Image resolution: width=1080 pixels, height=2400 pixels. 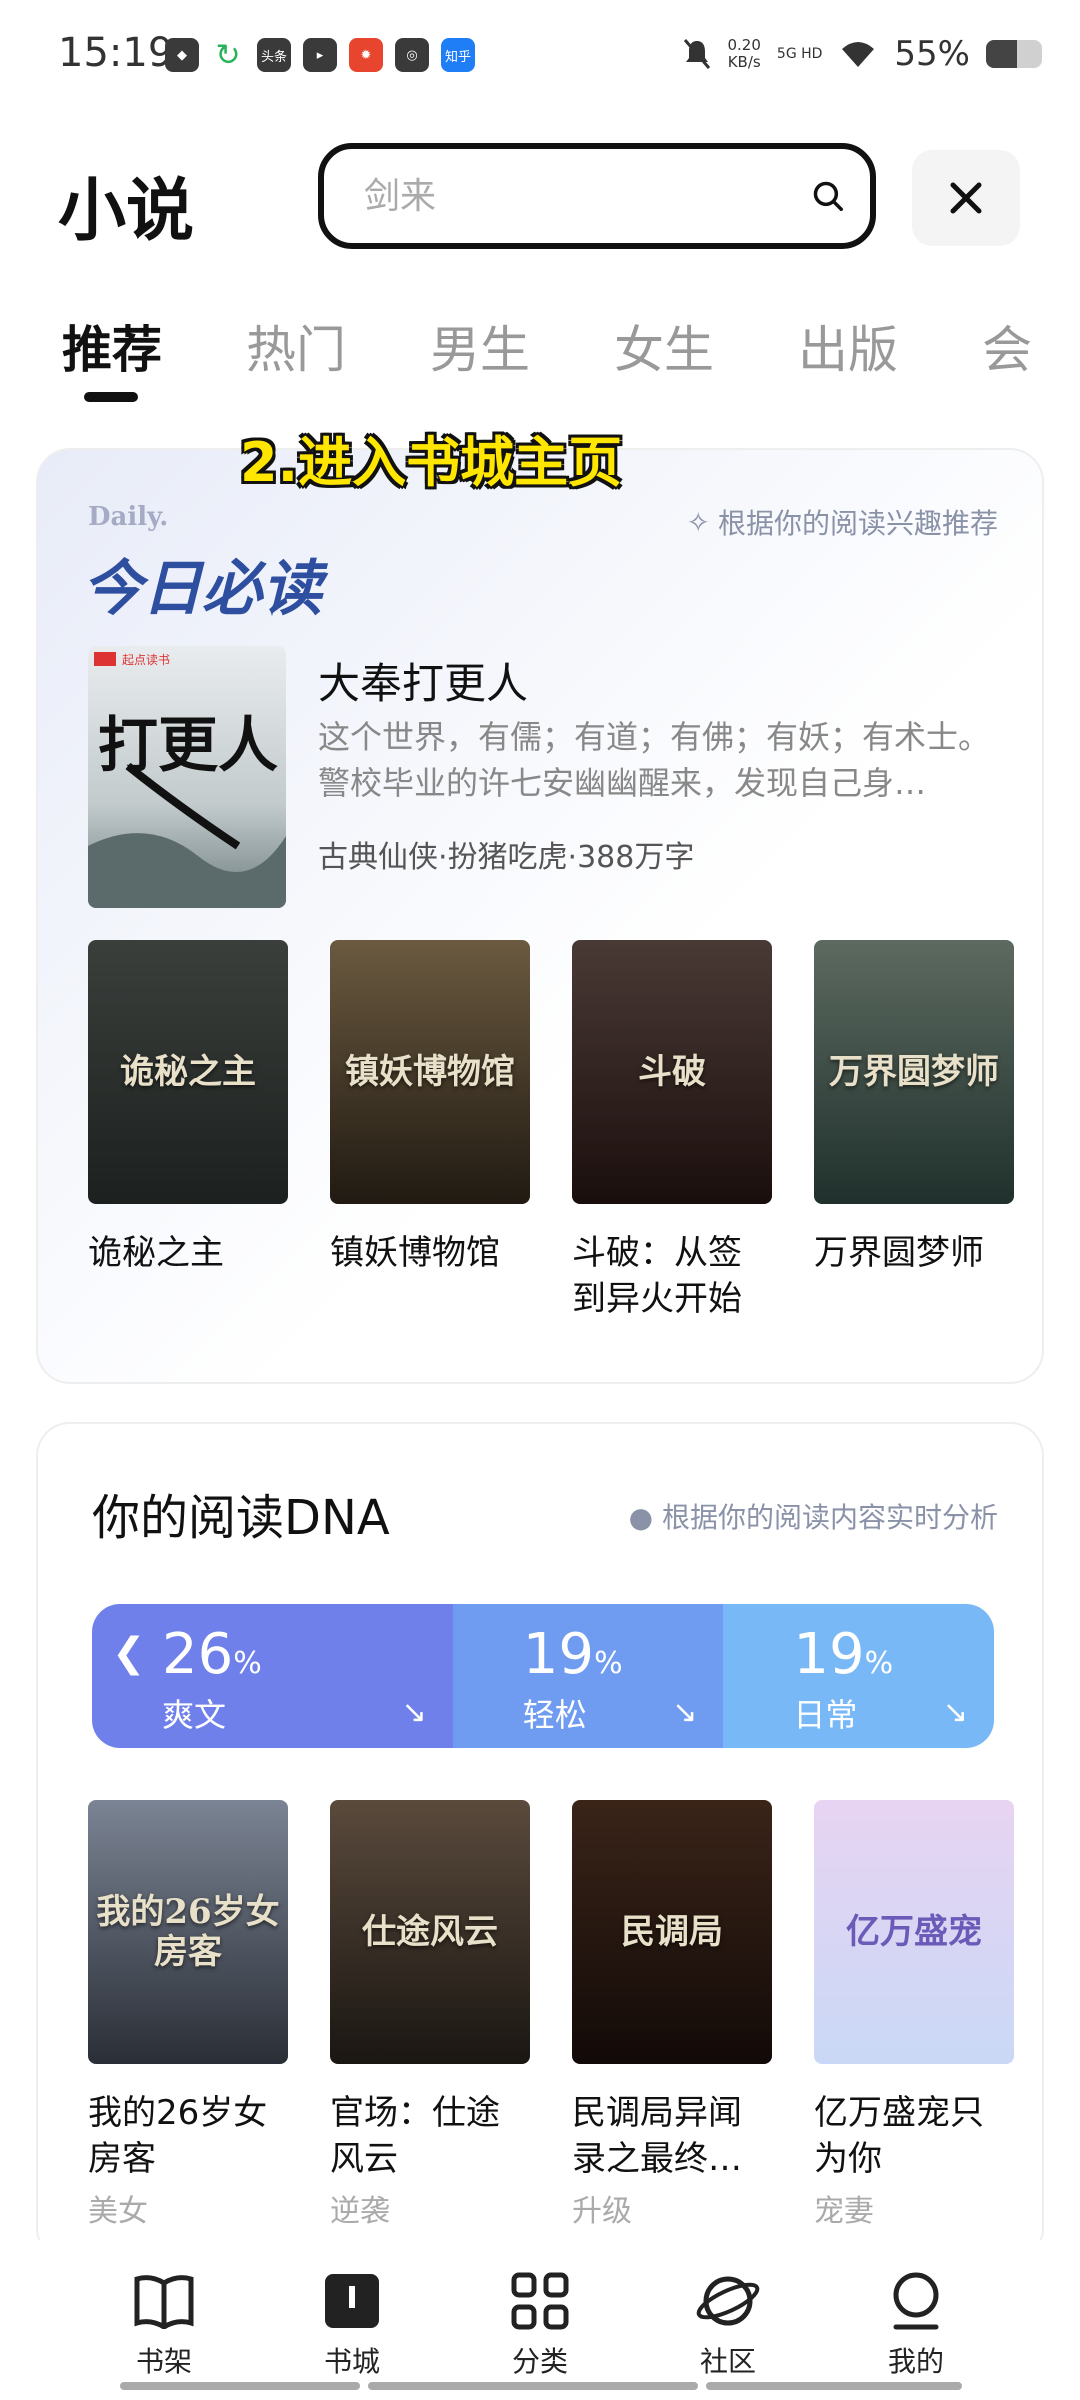 I want to click on book-card: 斗破斗破：从签到异火开始, so click(x=672, y=1131).